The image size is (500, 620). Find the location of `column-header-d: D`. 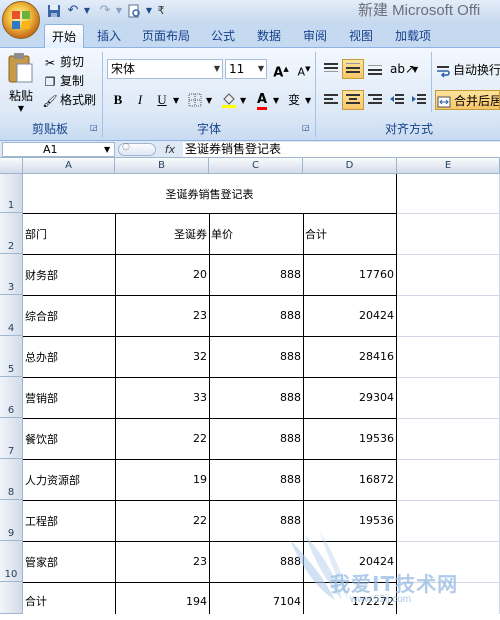

column-header-d: D is located at coordinates (350, 166).